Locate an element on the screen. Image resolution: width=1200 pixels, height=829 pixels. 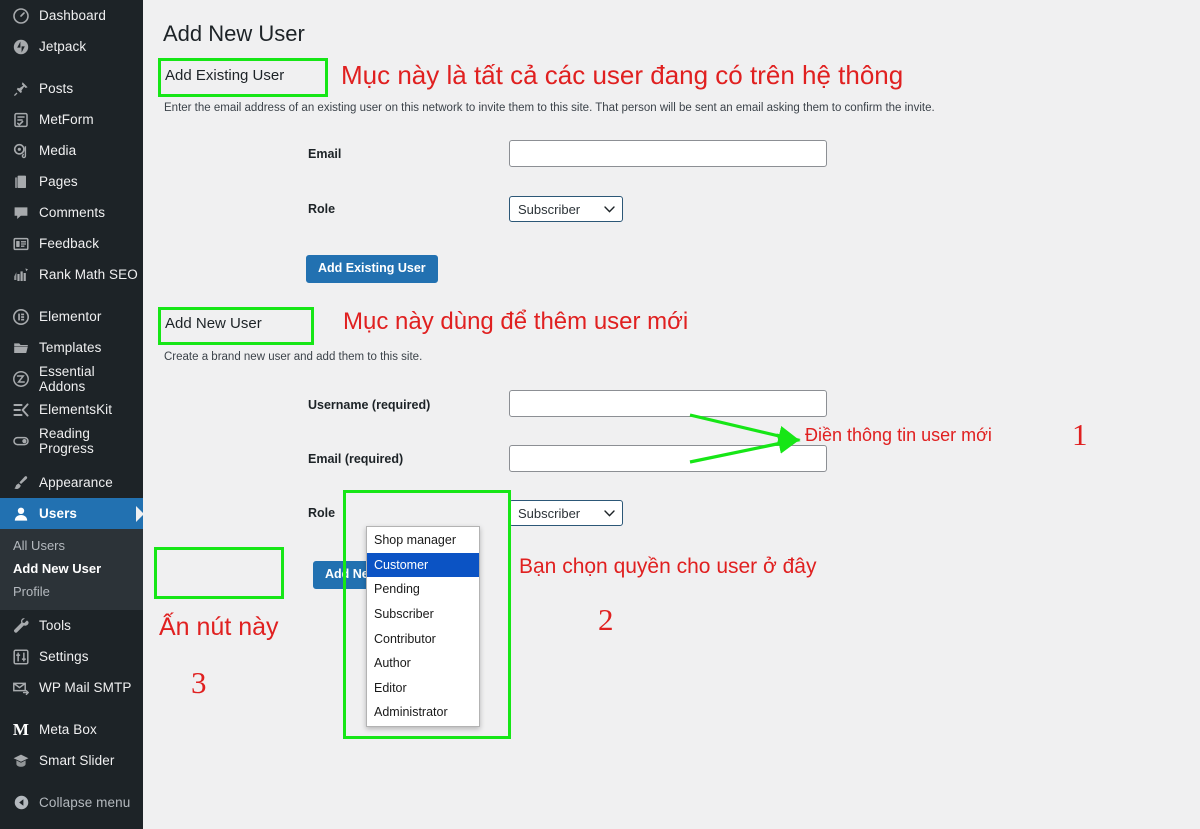
existing-email-label: Email is located at coordinates (325, 154).